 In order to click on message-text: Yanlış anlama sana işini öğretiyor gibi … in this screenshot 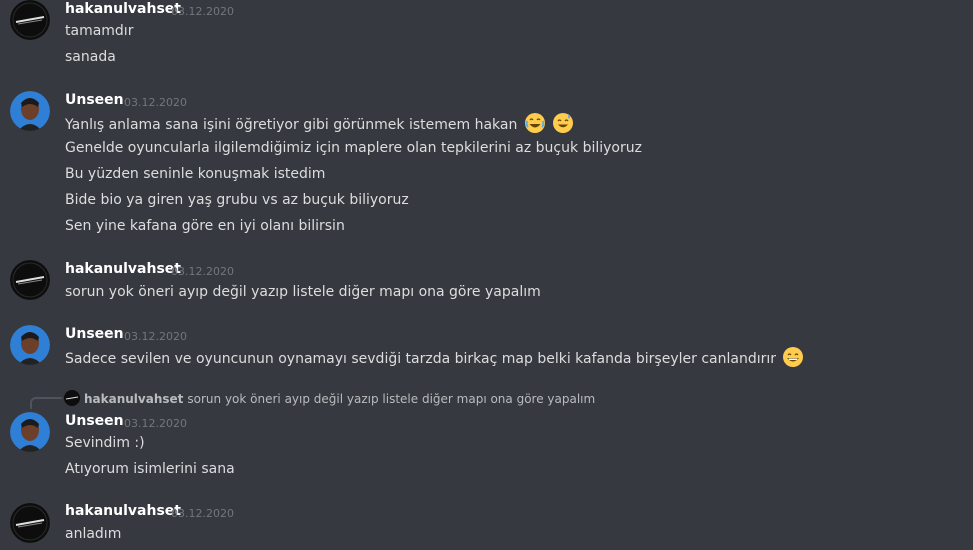, I will do `click(319, 123)`.